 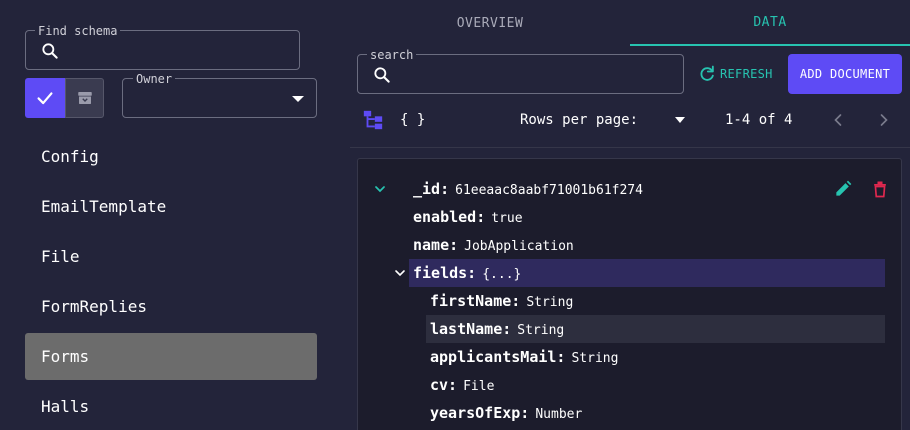 I want to click on toolbar-divider, so click(x=630, y=147).